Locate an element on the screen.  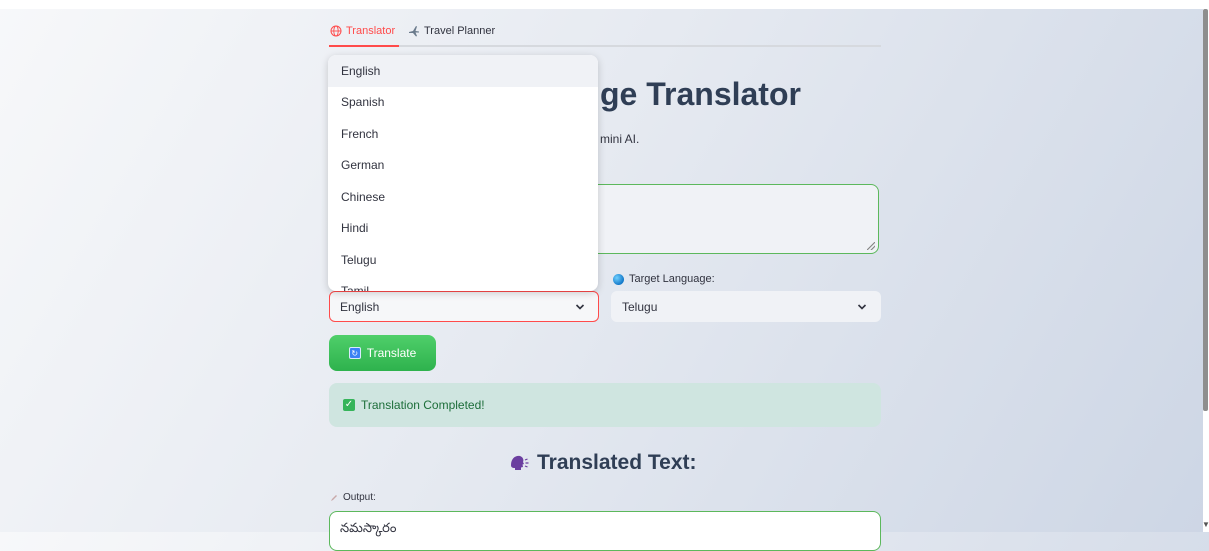
success-message: Translation Completed! is located at coordinates (423, 405).